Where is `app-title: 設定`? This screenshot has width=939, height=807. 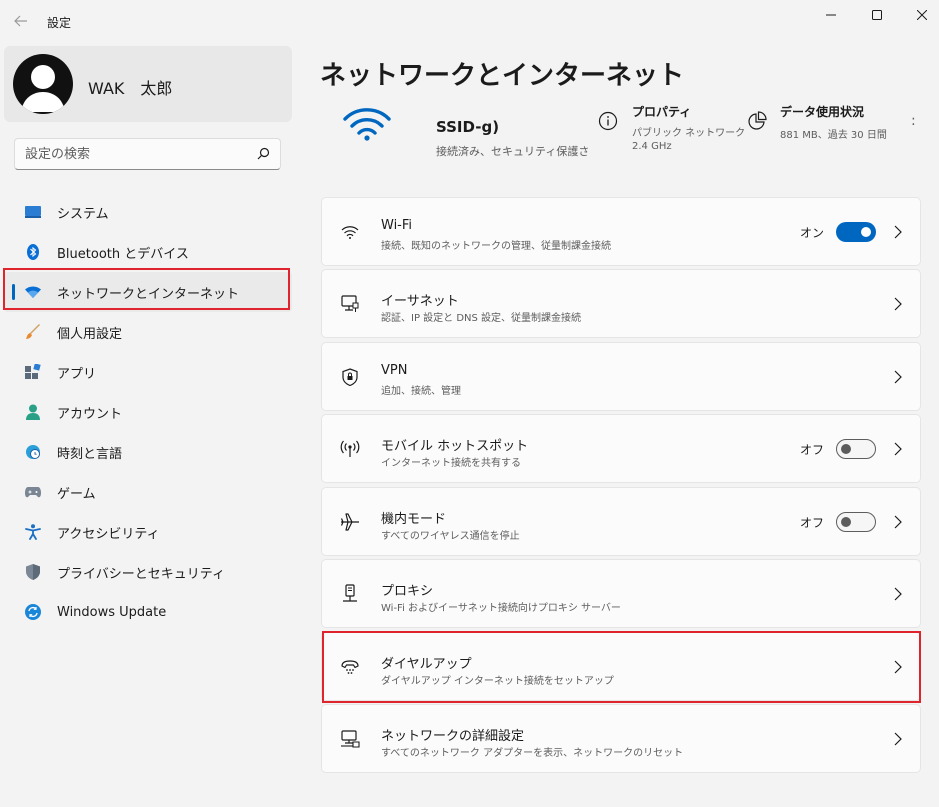 app-title: 設定 is located at coordinates (59, 23).